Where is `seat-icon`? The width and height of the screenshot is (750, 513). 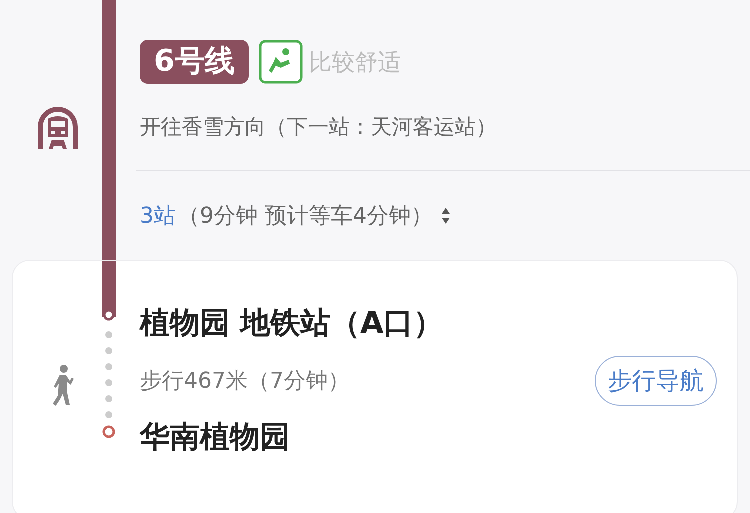
seat-icon is located at coordinates (280, 62).